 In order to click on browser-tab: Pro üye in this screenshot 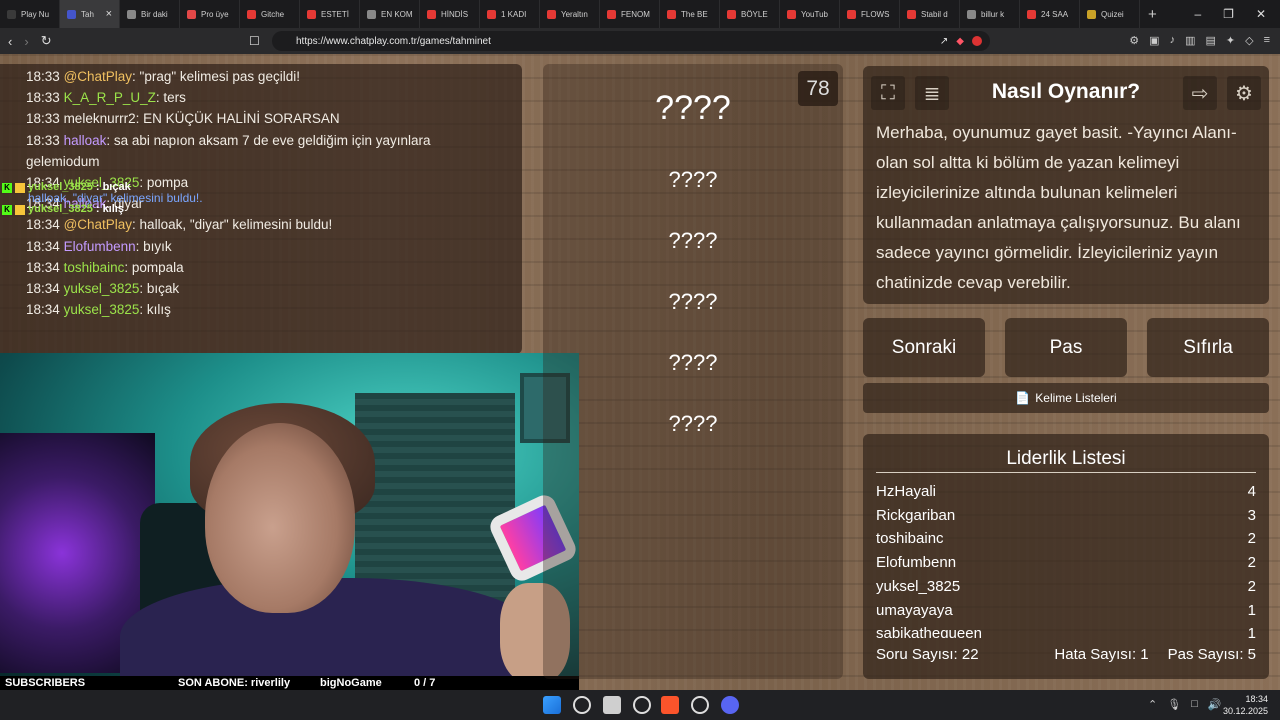, I will do `click(210, 14)`.